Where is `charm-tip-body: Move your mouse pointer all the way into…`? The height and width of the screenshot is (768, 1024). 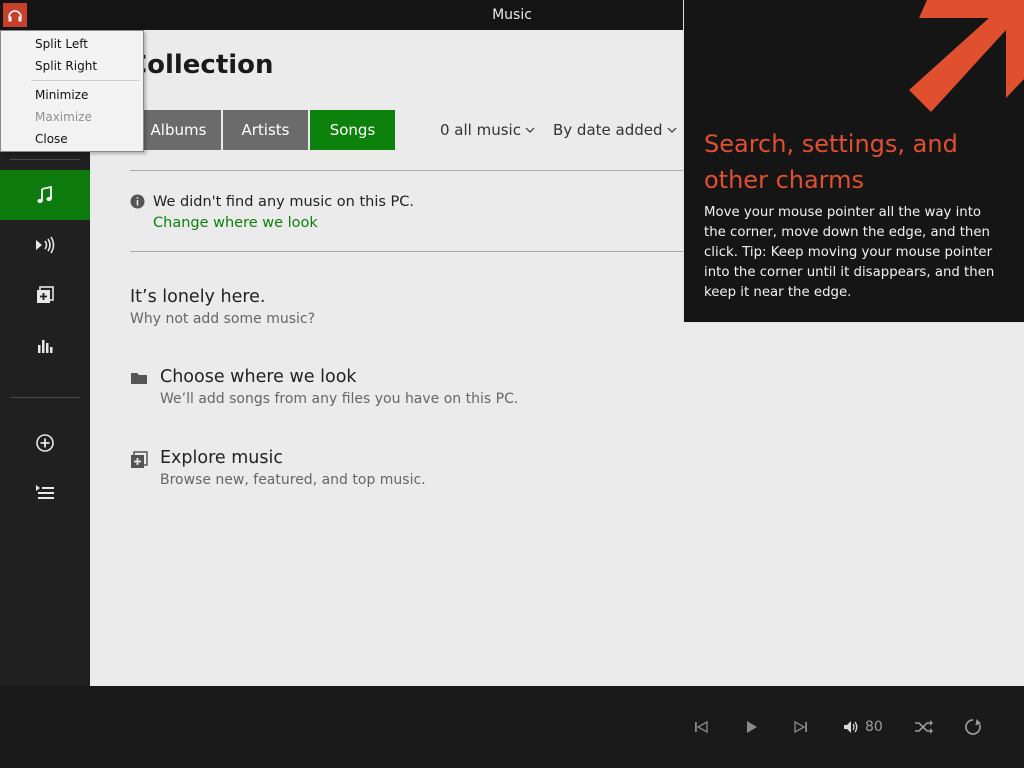
charm-tip-body: Move your mouse pointer all the way into… is located at coordinates (849, 252).